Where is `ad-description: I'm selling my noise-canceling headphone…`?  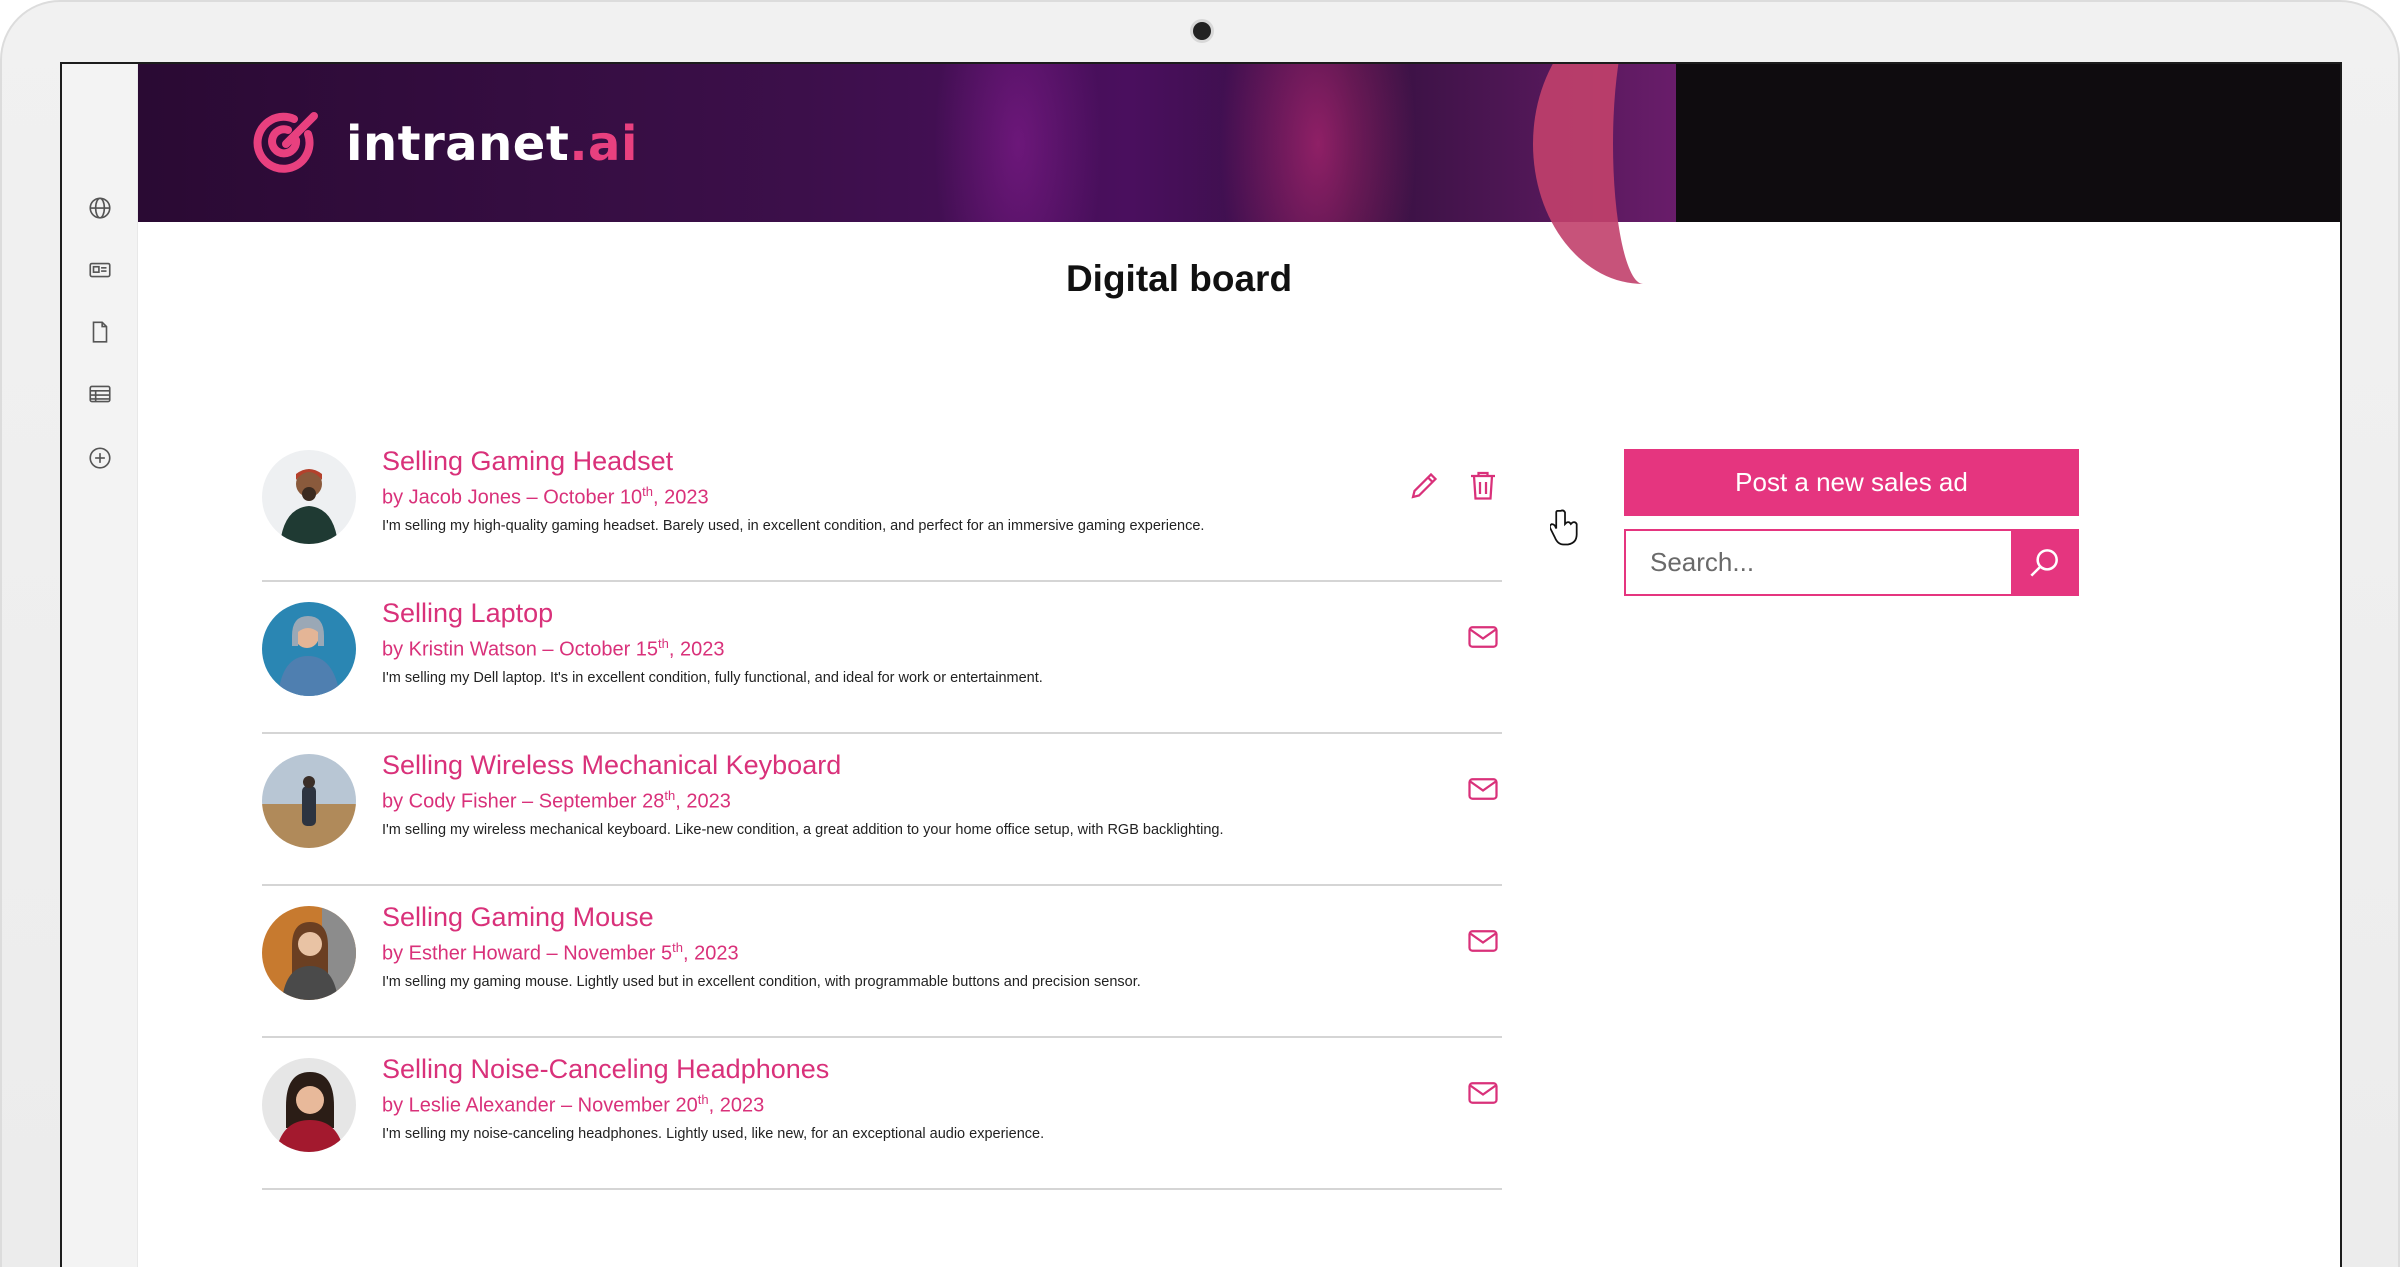
ad-description: I'm selling my noise-canceling headphone… is located at coordinates (713, 1134).